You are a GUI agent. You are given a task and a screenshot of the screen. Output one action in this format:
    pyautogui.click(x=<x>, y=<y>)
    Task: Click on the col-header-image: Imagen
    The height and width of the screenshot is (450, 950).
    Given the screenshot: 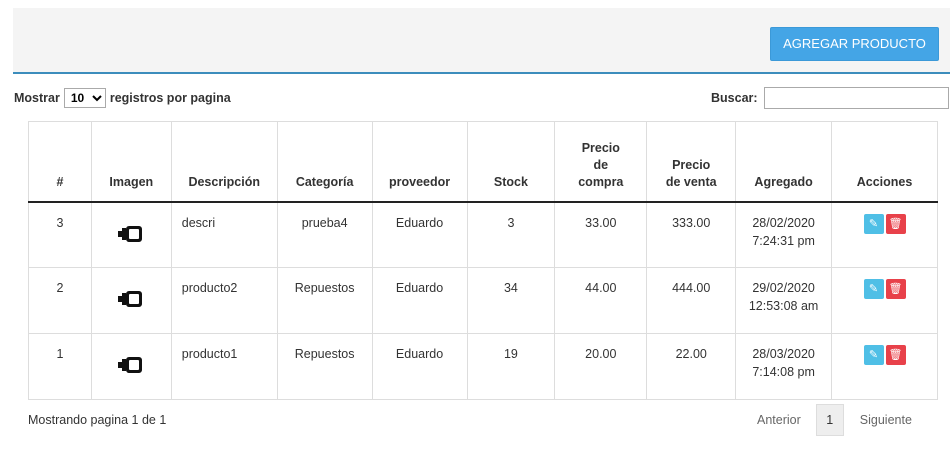 What is the action you would take?
    pyautogui.click(x=131, y=162)
    